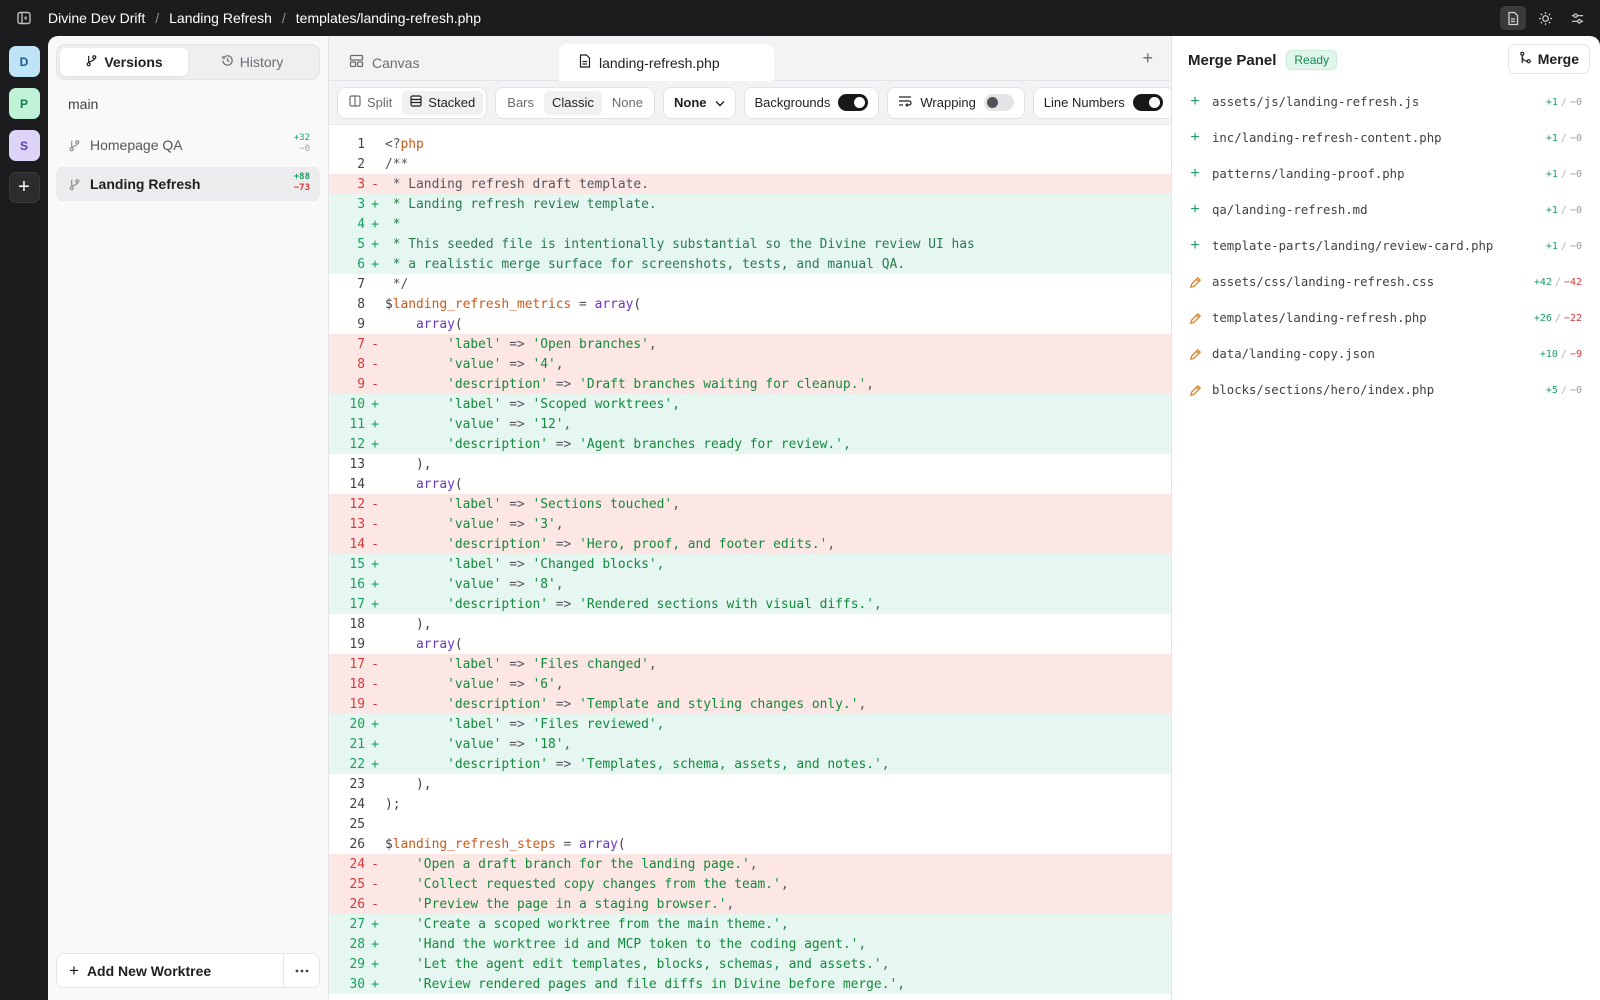 The width and height of the screenshot is (1600, 1000). What do you see at coordinates (302, 144) in the screenshot?
I see `diff-counts: +32 −0` at bounding box center [302, 144].